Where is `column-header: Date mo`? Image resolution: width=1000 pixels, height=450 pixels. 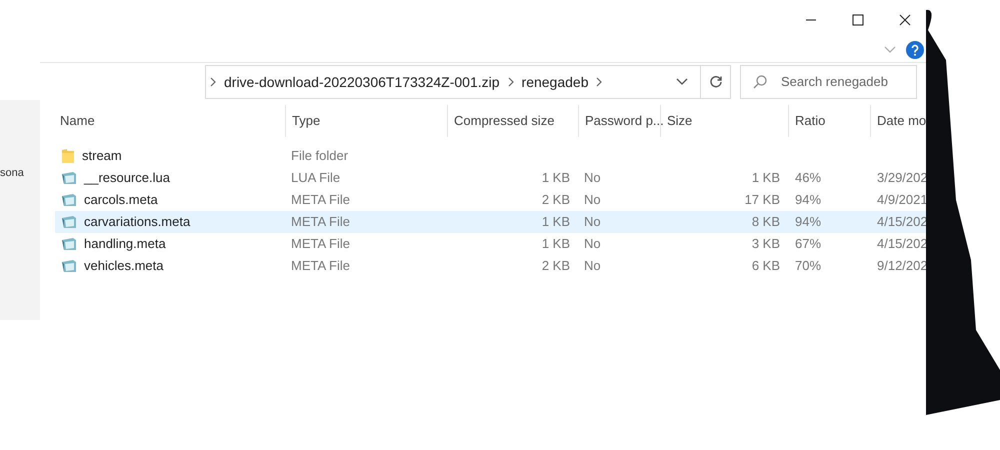 column-header: Date mo is located at coordinates (901, 121).